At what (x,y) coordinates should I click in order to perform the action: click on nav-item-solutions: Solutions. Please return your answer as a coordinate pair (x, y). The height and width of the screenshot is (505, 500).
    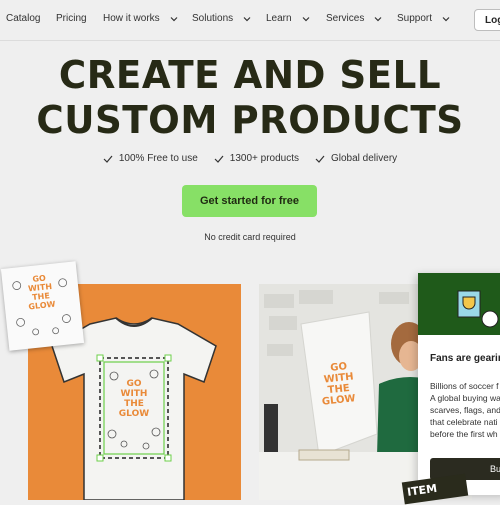
    Looking at the image, I should click on (221, 18).